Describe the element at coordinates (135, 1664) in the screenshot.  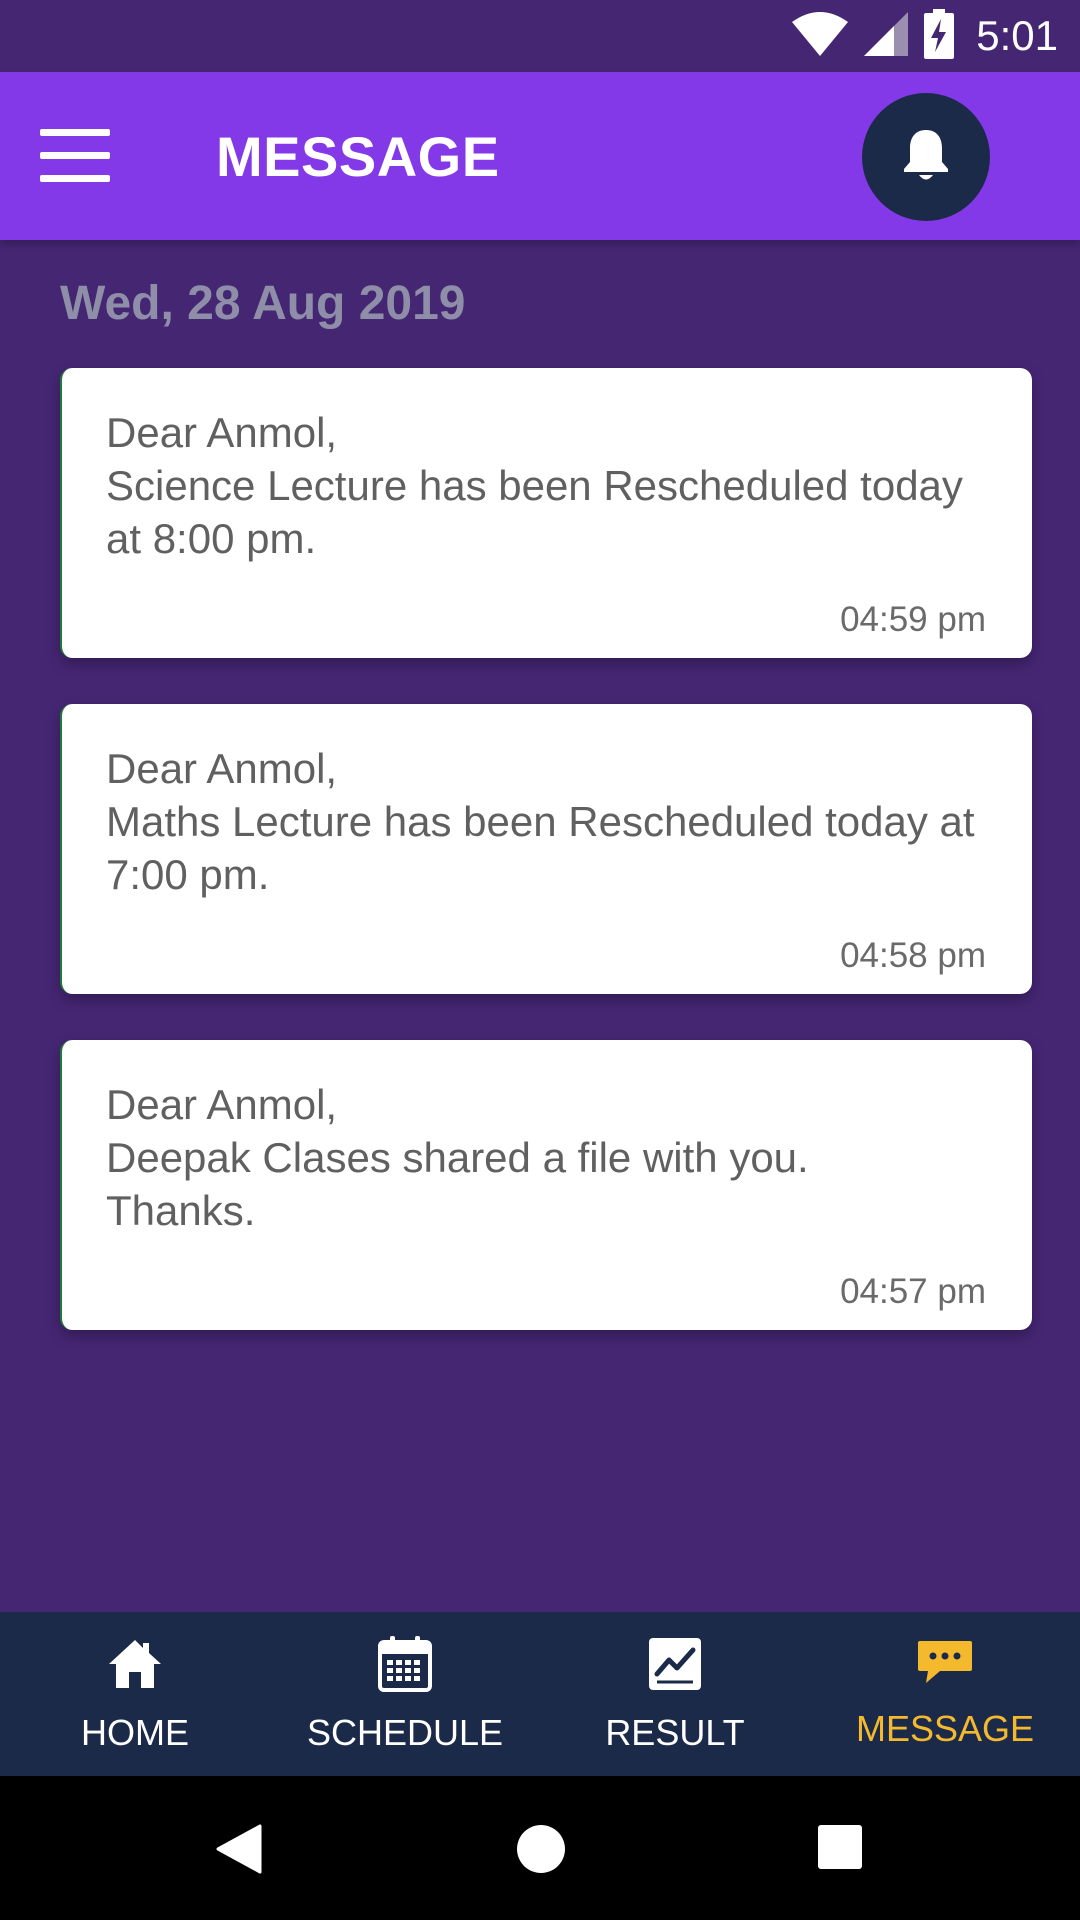
I see `home-icon` at that location.